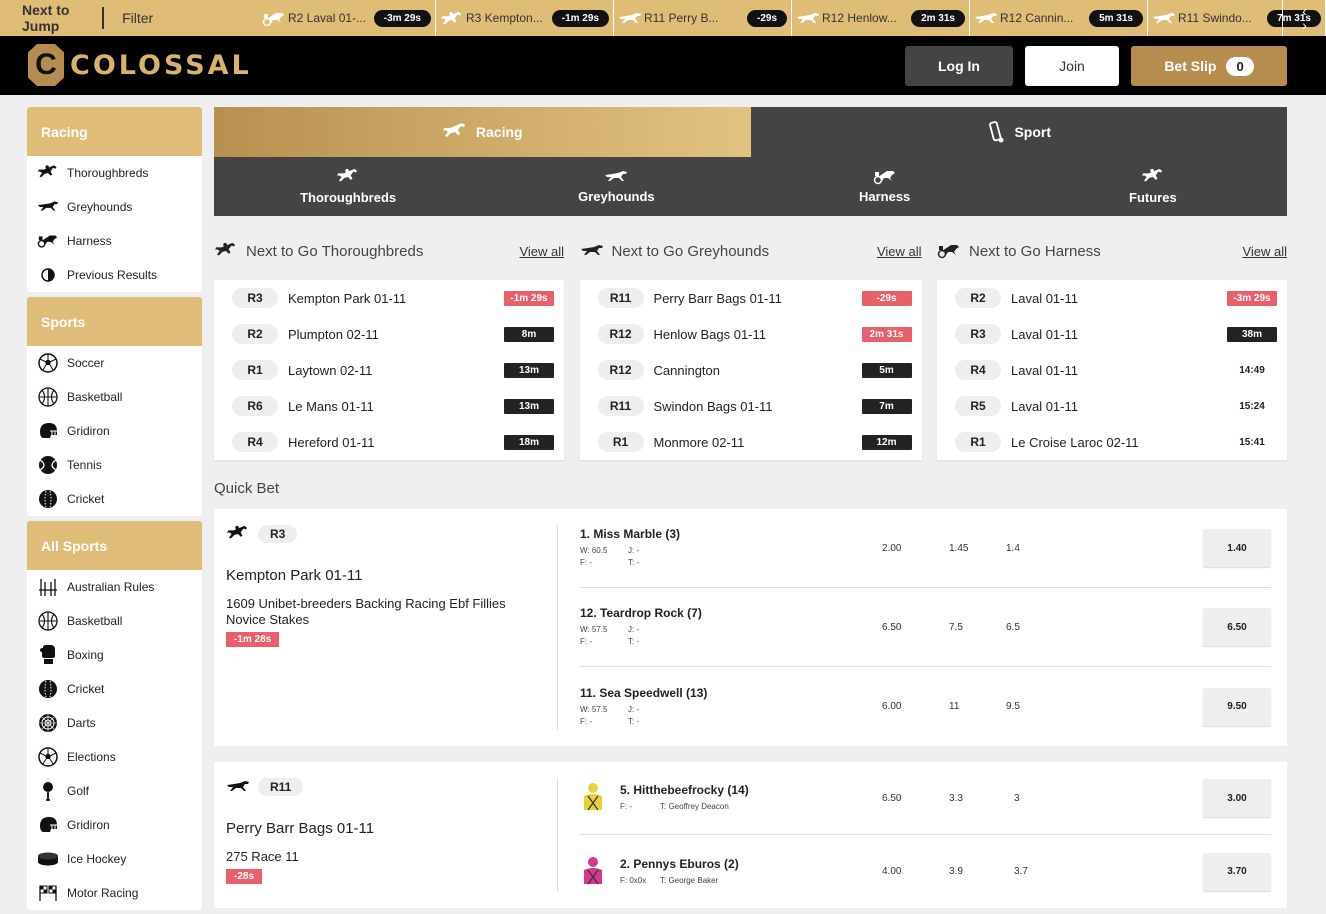 The image size is (1326, 914). What do you see at coordinates (52, 18) in the screenshot?
I see `next-to-jump-label: Next to Jump` at bounding box center [52, 18].